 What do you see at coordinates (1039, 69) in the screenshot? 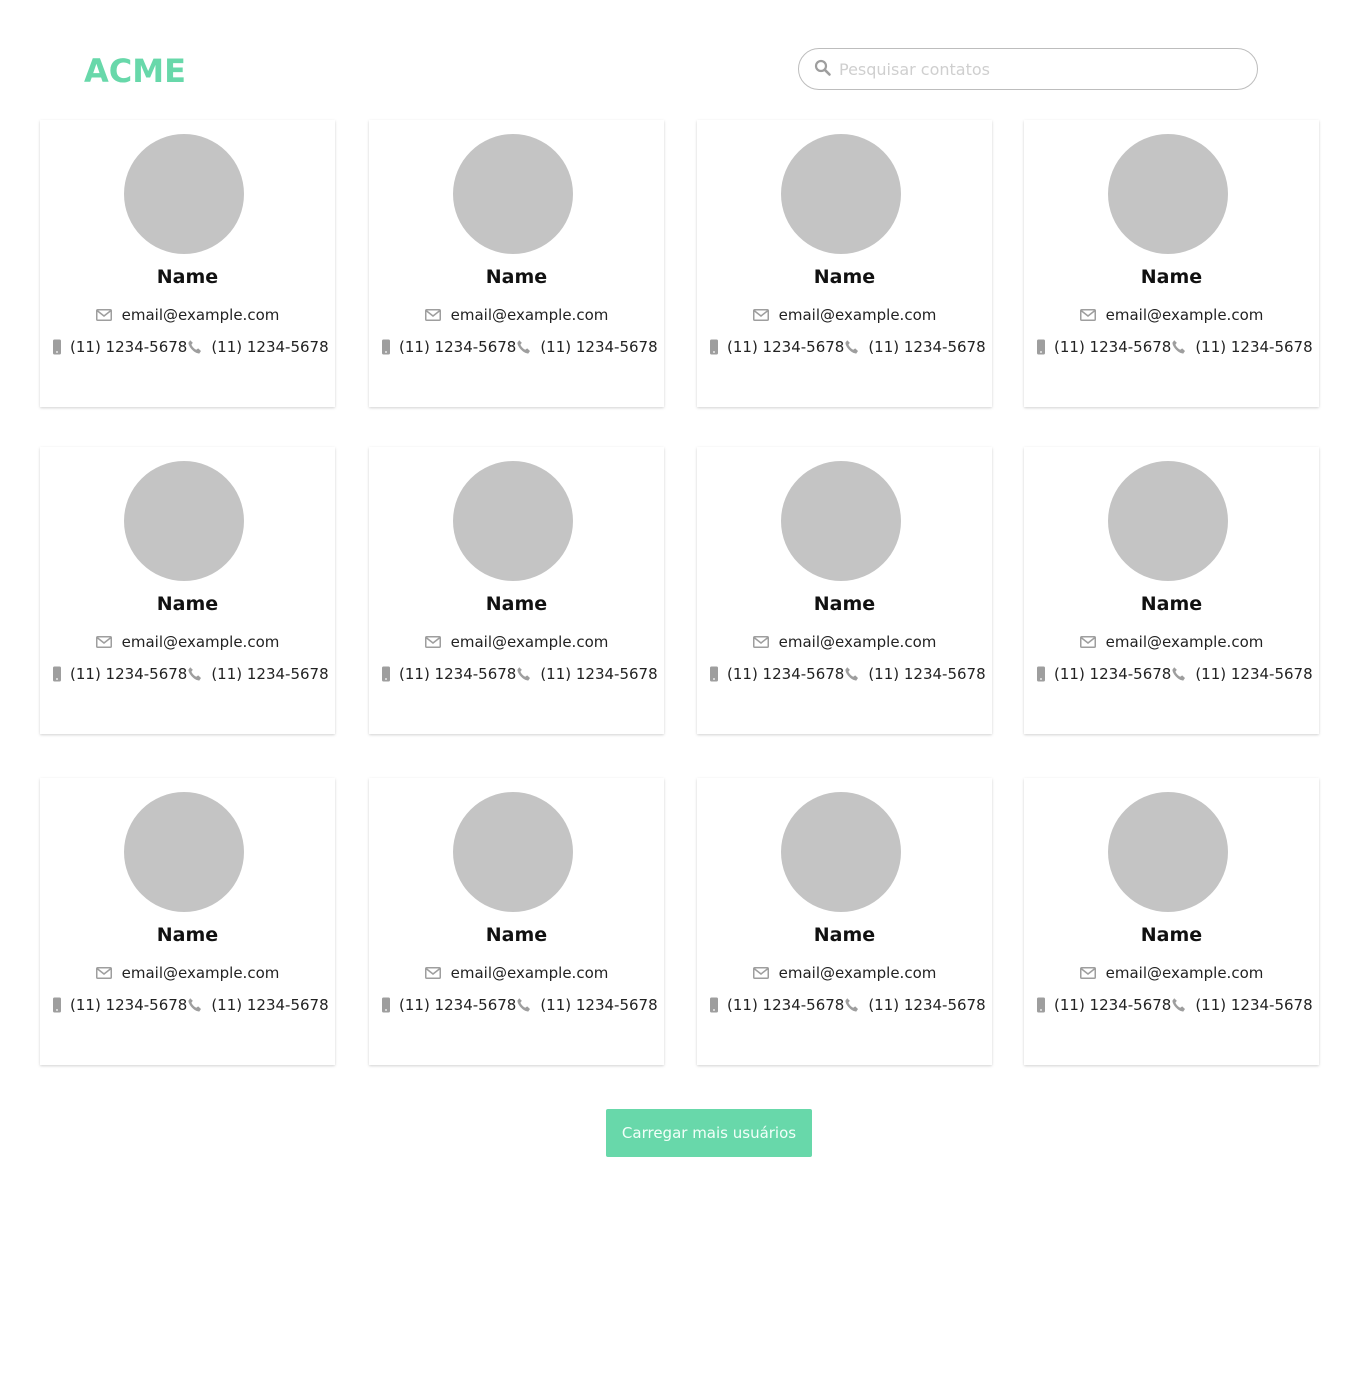
I see `search-input` at bounding box center [1039, 69].